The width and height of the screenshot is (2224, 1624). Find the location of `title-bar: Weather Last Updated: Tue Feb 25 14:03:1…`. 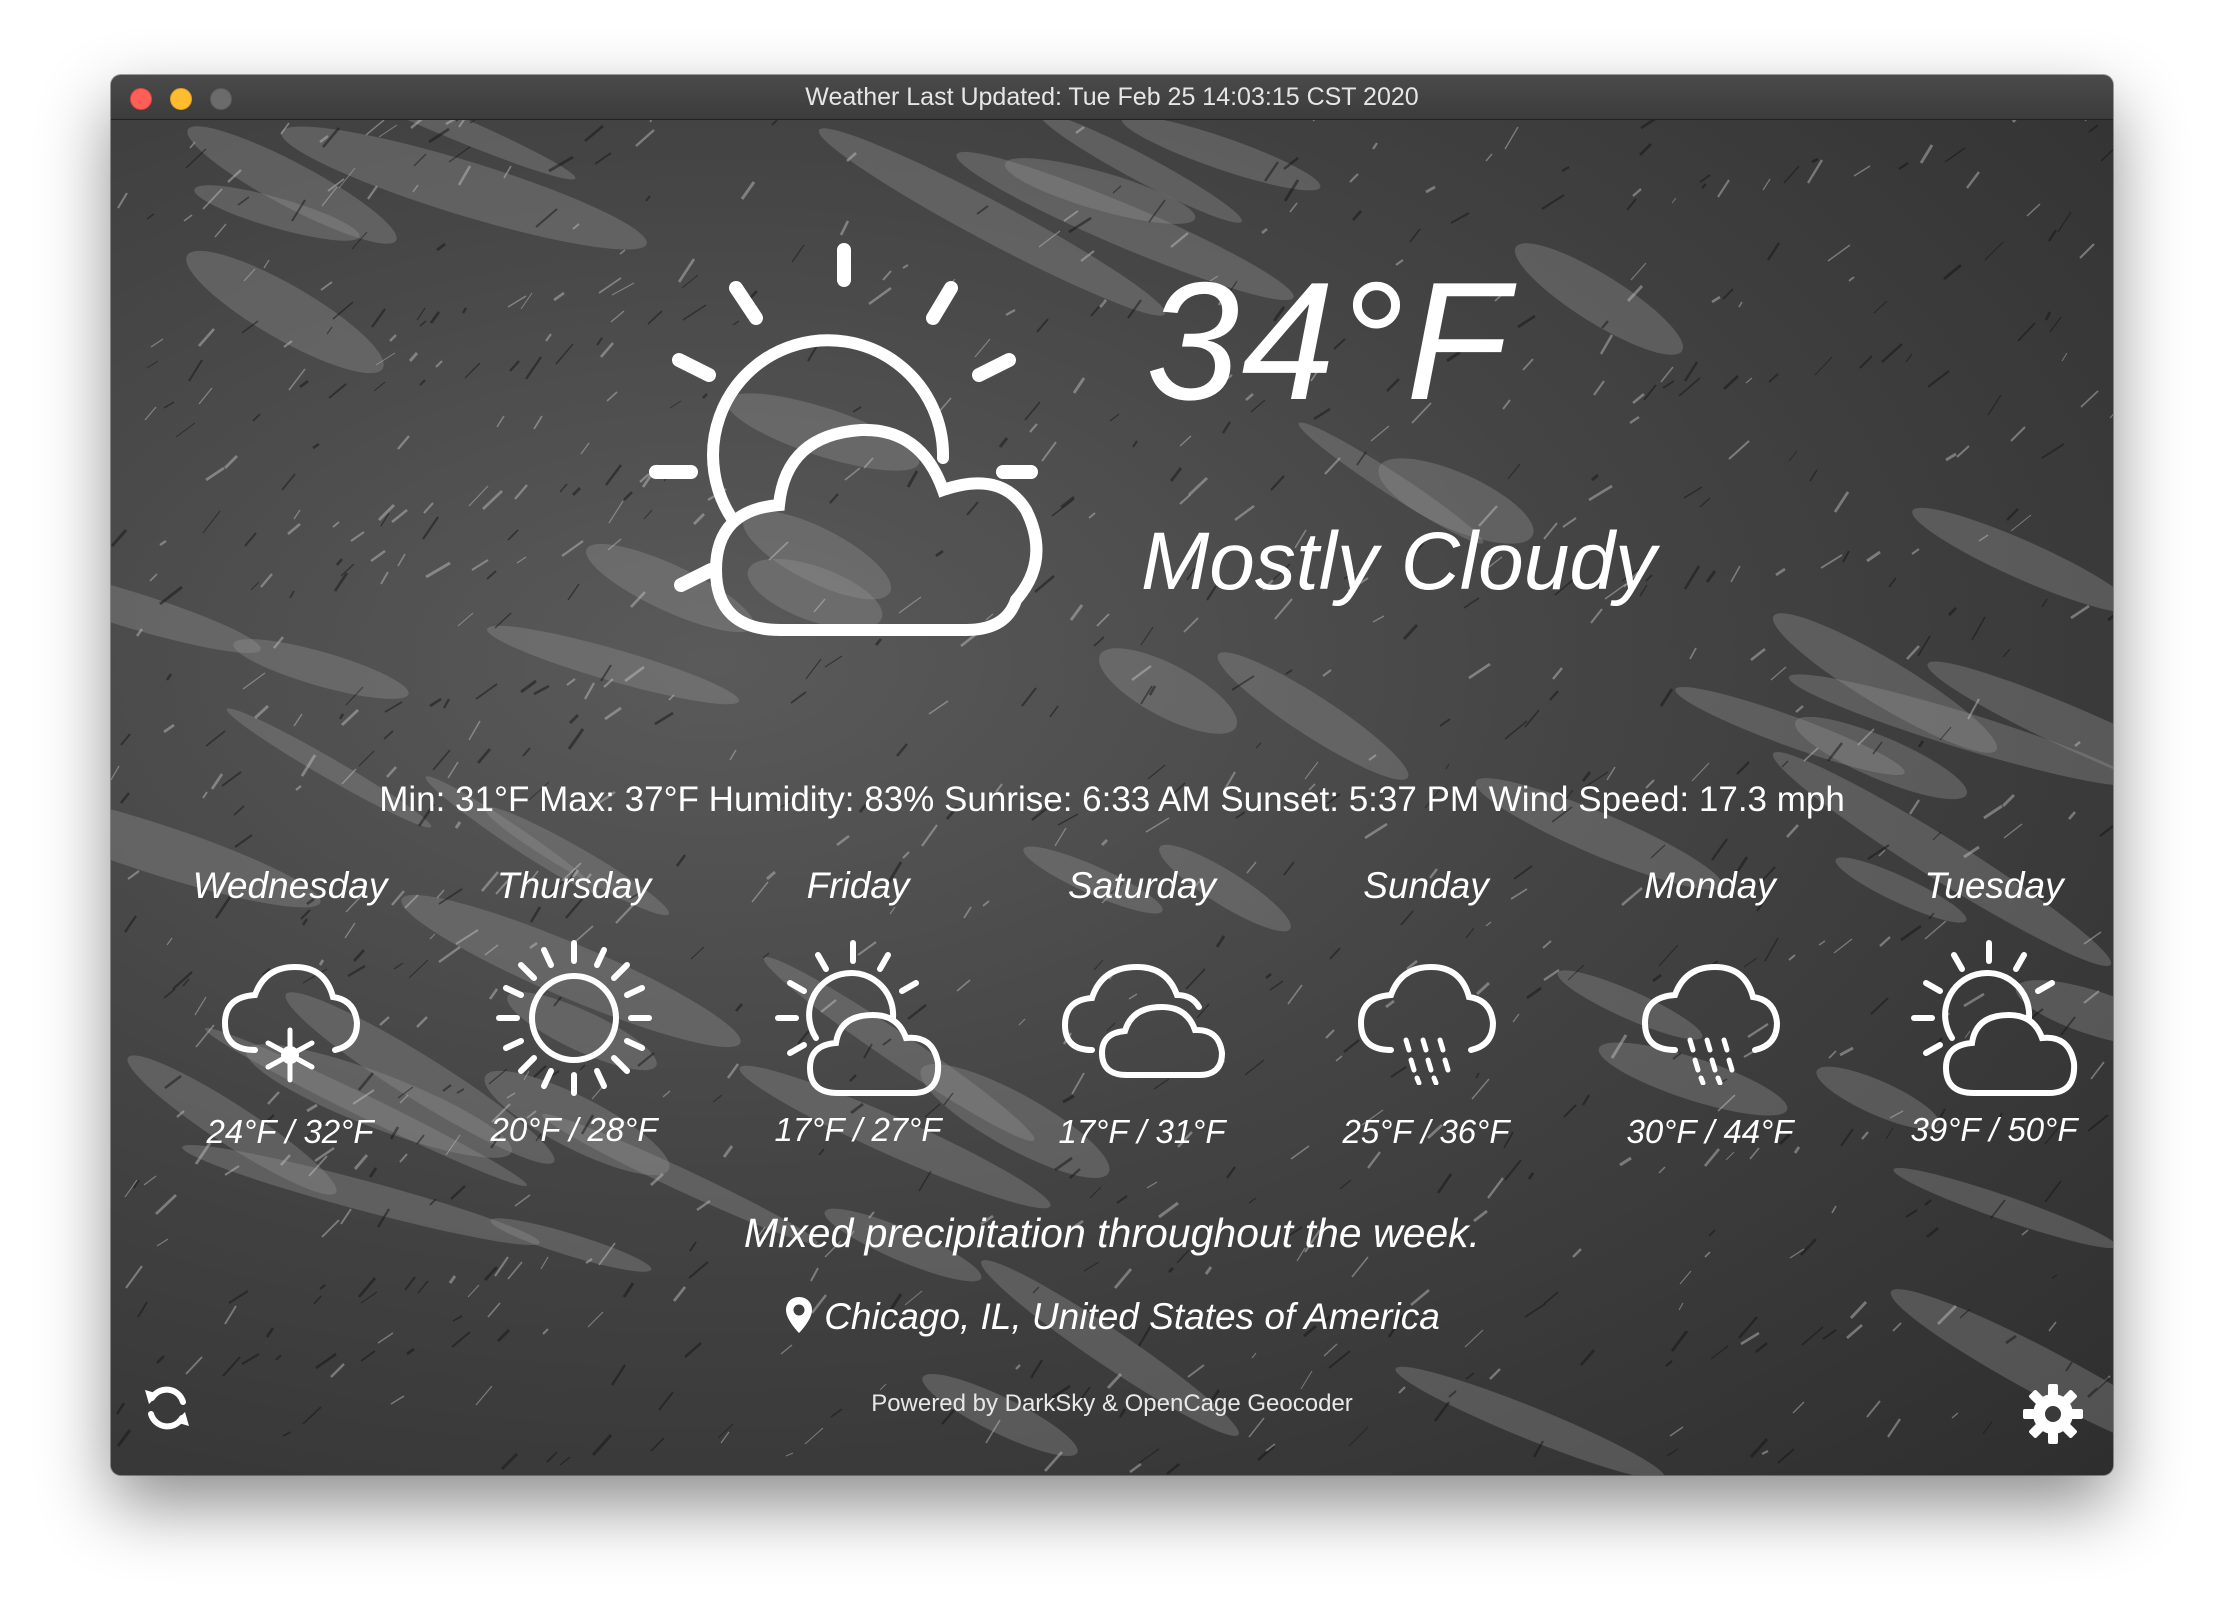

title-bar: Weather Last Updated: Tue Feb 25 14:03:1… is located at coordinates (1112, 97).